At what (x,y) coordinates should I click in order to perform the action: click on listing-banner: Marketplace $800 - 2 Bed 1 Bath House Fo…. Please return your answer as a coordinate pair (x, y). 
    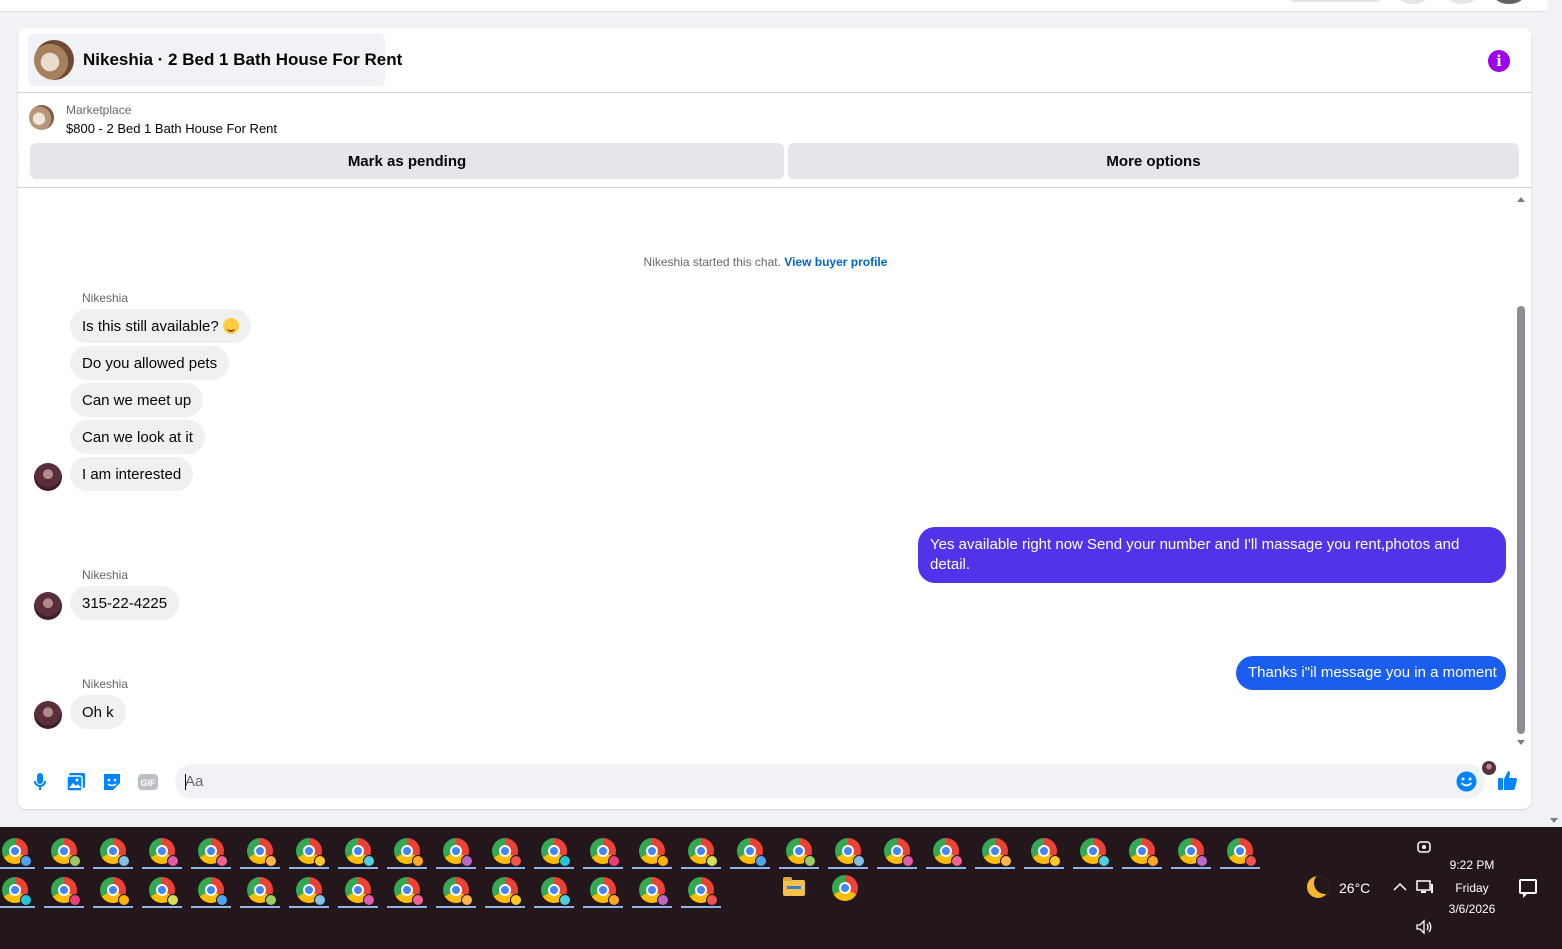
    Looking at the image, I should click on (774, 141).